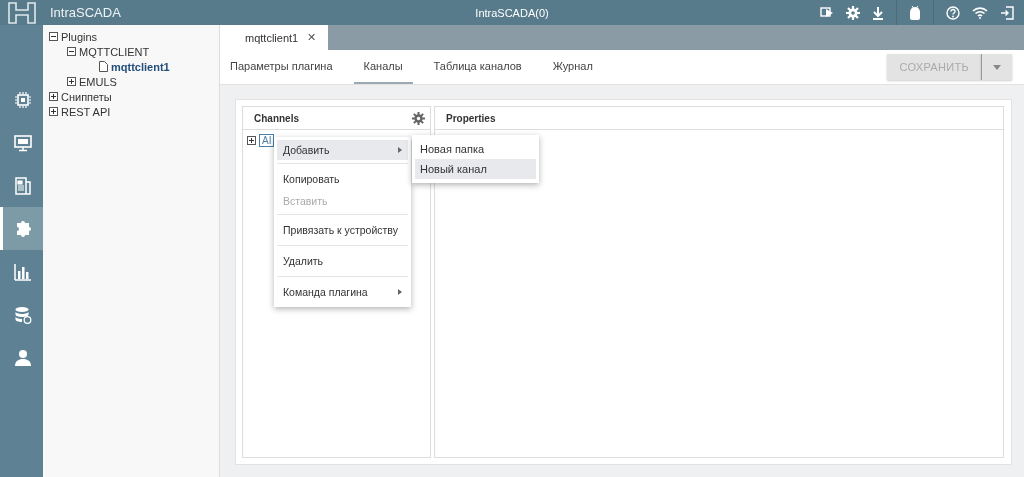  I want to click on menu-item: Добавить, so click(342, 150).